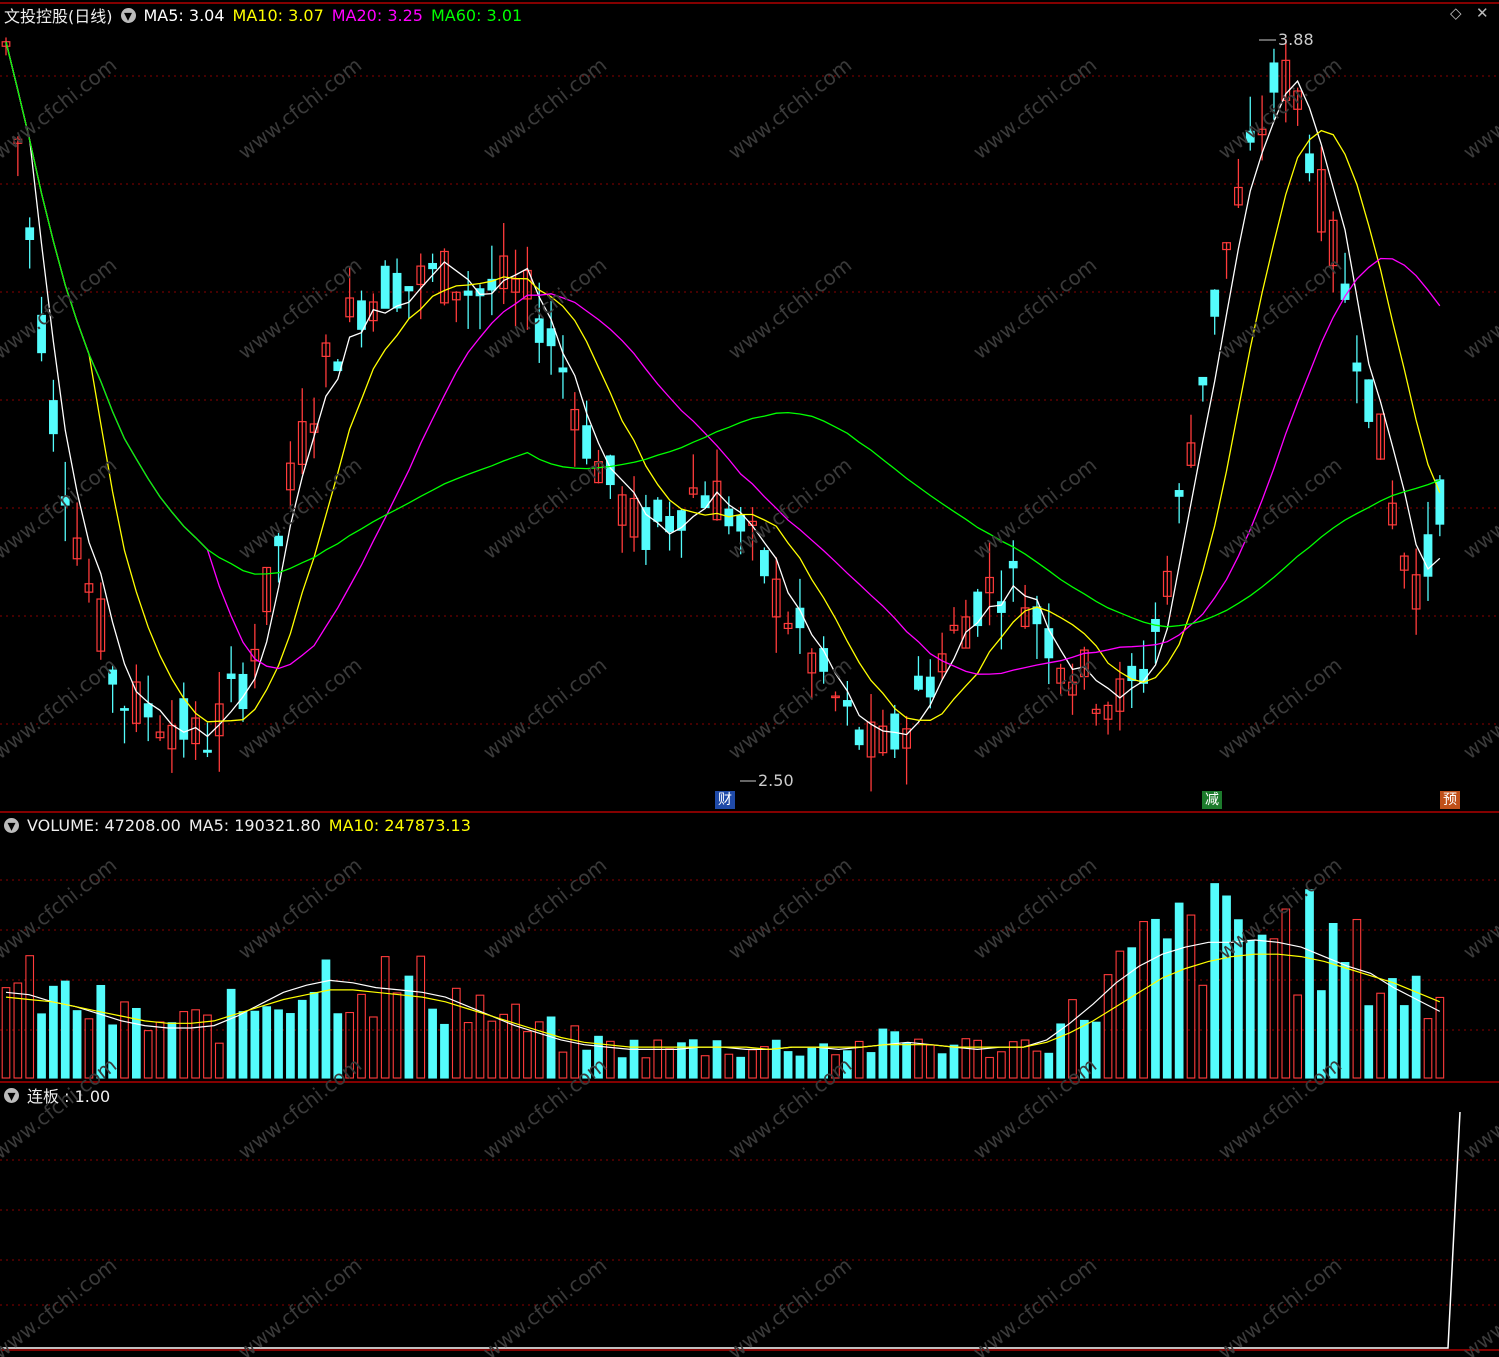 This screenshot has height=1357, width=1499. Describe the element at coordinates (1212, 800) in the screenshot. I see `marker-jian: 减` at that location.